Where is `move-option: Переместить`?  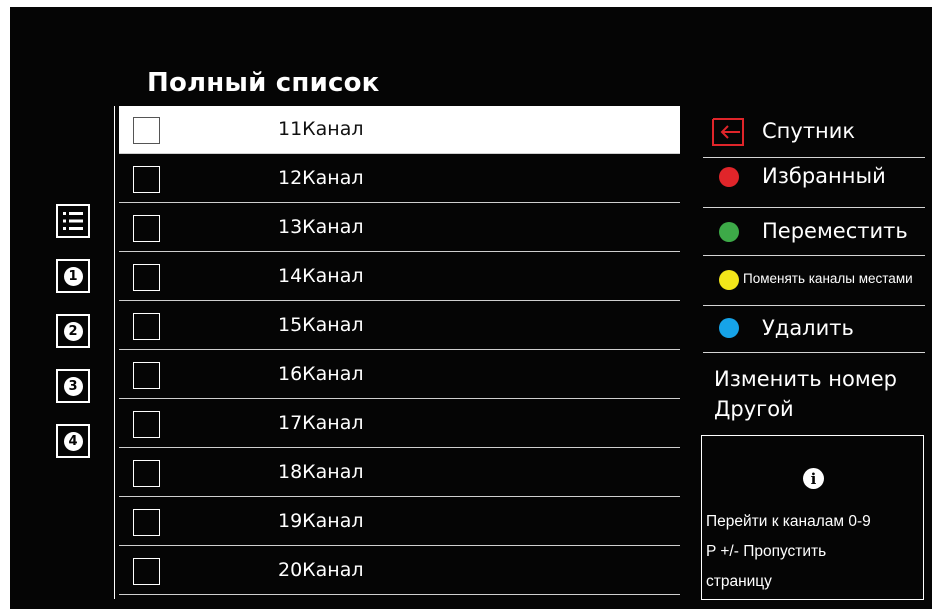 move-option: Переместить is located at coordinates (835, 231).